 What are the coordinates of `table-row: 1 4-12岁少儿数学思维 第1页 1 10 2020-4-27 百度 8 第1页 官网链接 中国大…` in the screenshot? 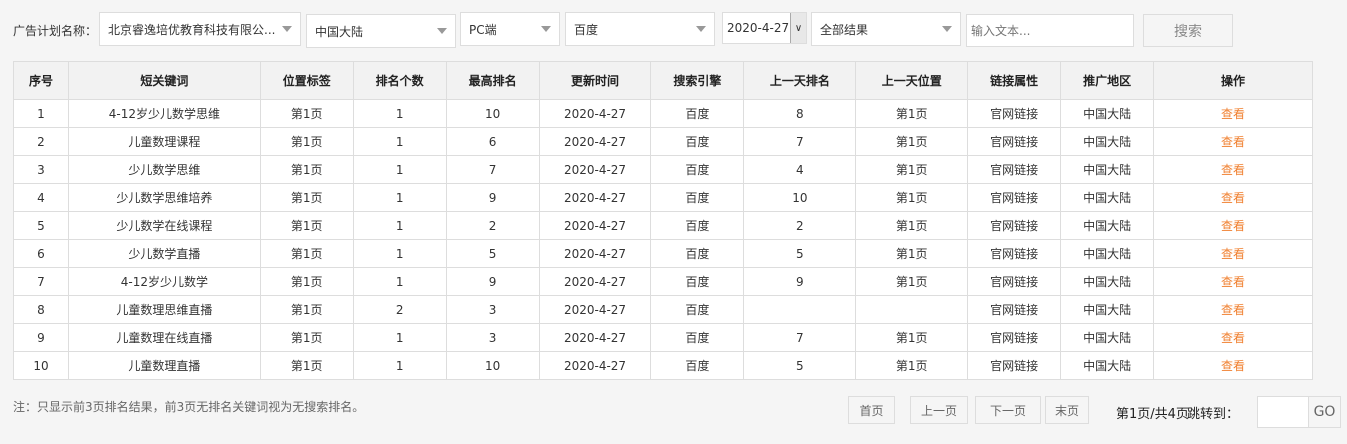 It's located at (663, 113).